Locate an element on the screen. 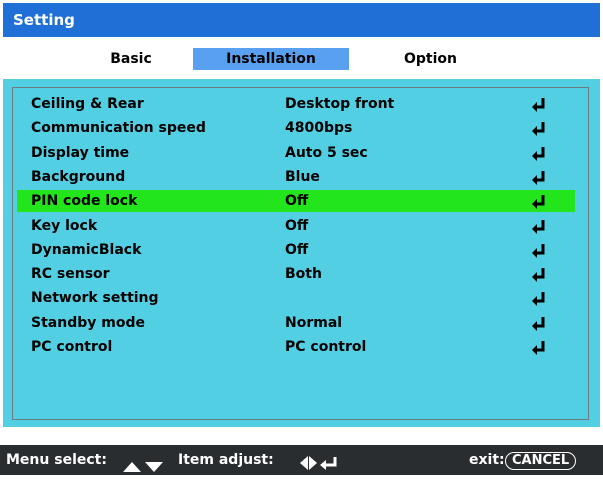  settings-row: PIN code lock Off is located at coordinates (296, 201).